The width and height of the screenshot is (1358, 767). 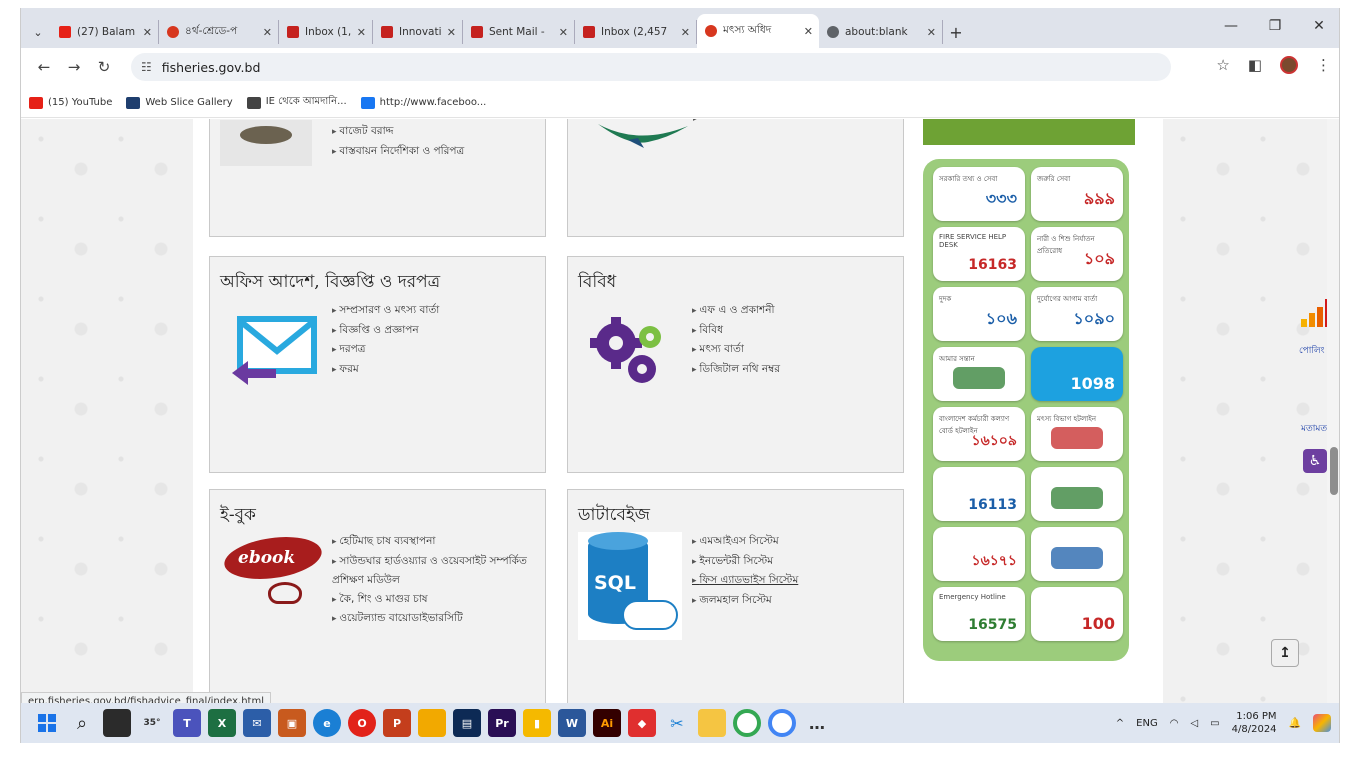 What do you see at coordinates (385, 311) in the screenshot?
I see `extension-news-link: সম্প্রসারণ ও মৎস্য বার্তা` at bounding box center [385, 311].